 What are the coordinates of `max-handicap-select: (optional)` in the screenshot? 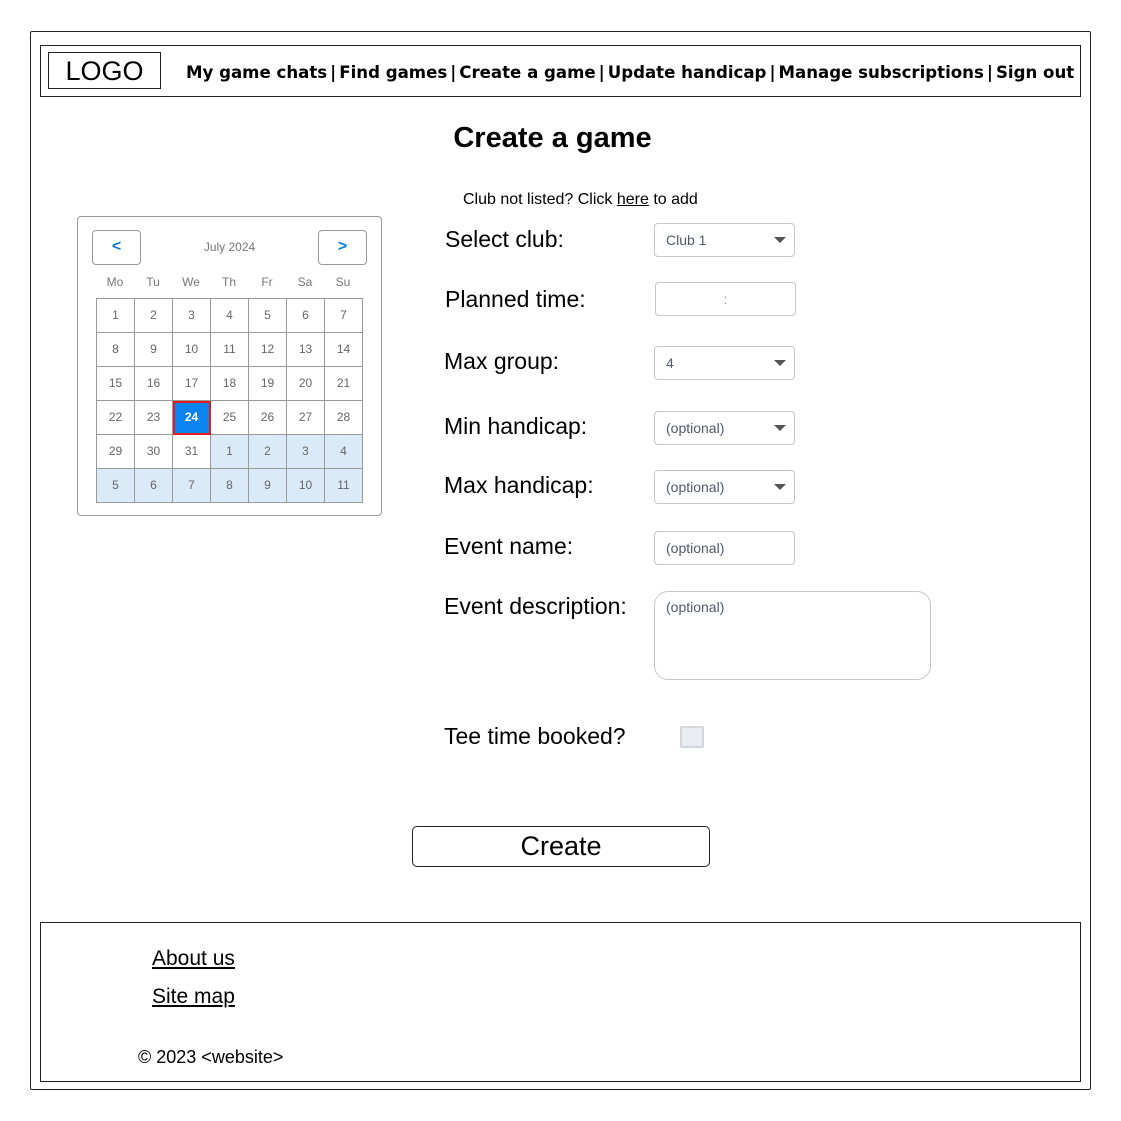 It's located at (724, 487).